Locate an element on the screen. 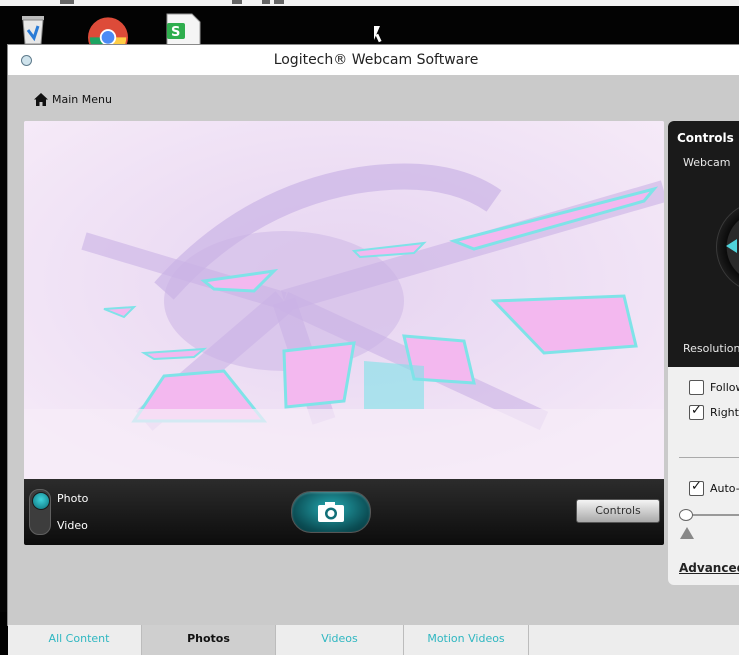  recycle-bin-icon is located at coordinates (36, 29).